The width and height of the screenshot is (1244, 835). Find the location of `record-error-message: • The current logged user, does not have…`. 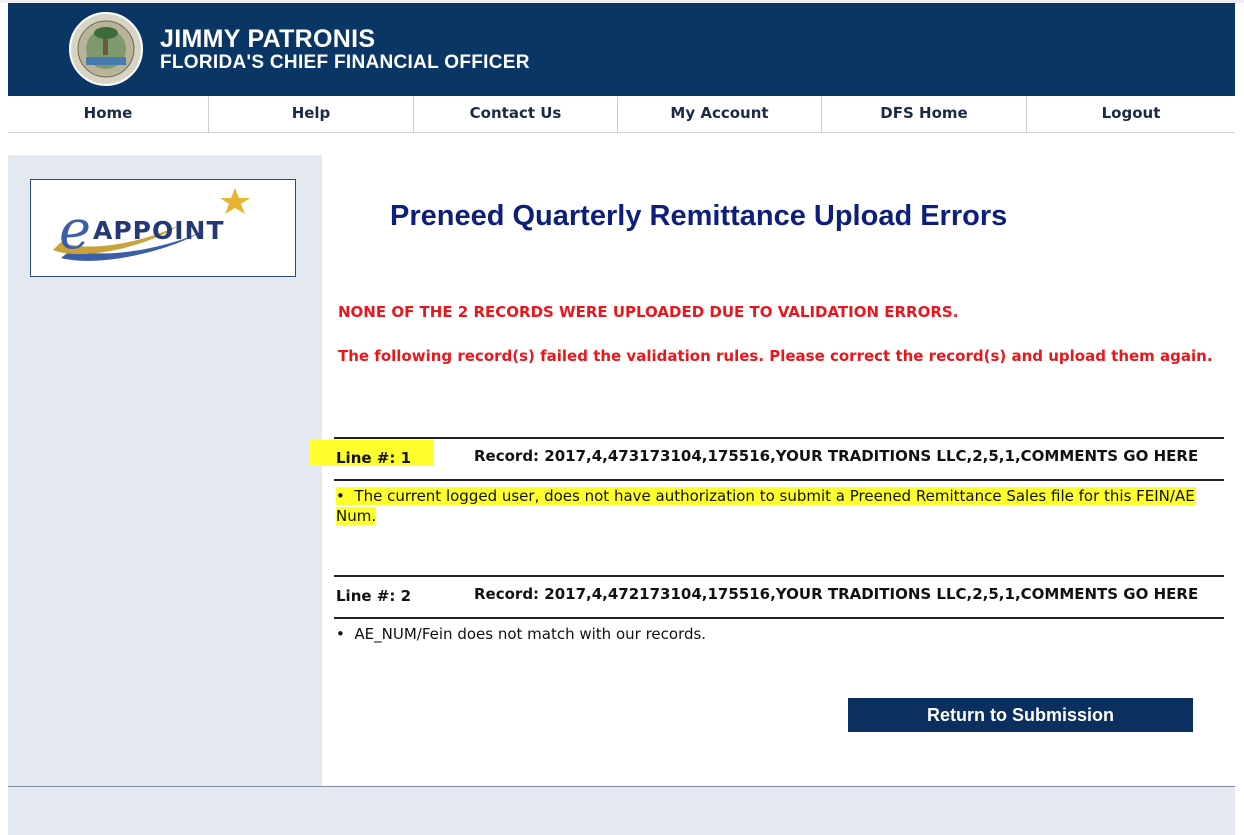

record-error-message: • The current logged user, does not have… is located at coordinates (779, 503).